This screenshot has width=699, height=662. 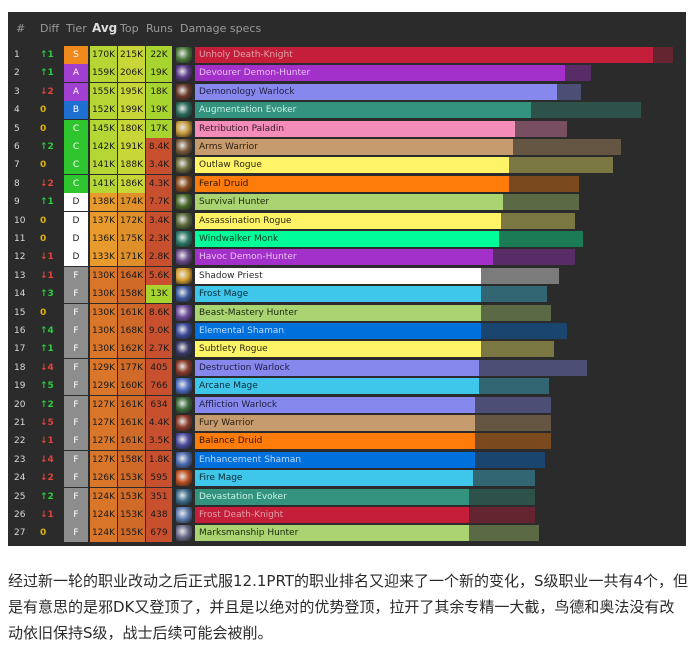 What do you see at coordinates (47, 367) in the screenshot?
I see `diff-cell: ↓4` at bounding box center [47, 367].